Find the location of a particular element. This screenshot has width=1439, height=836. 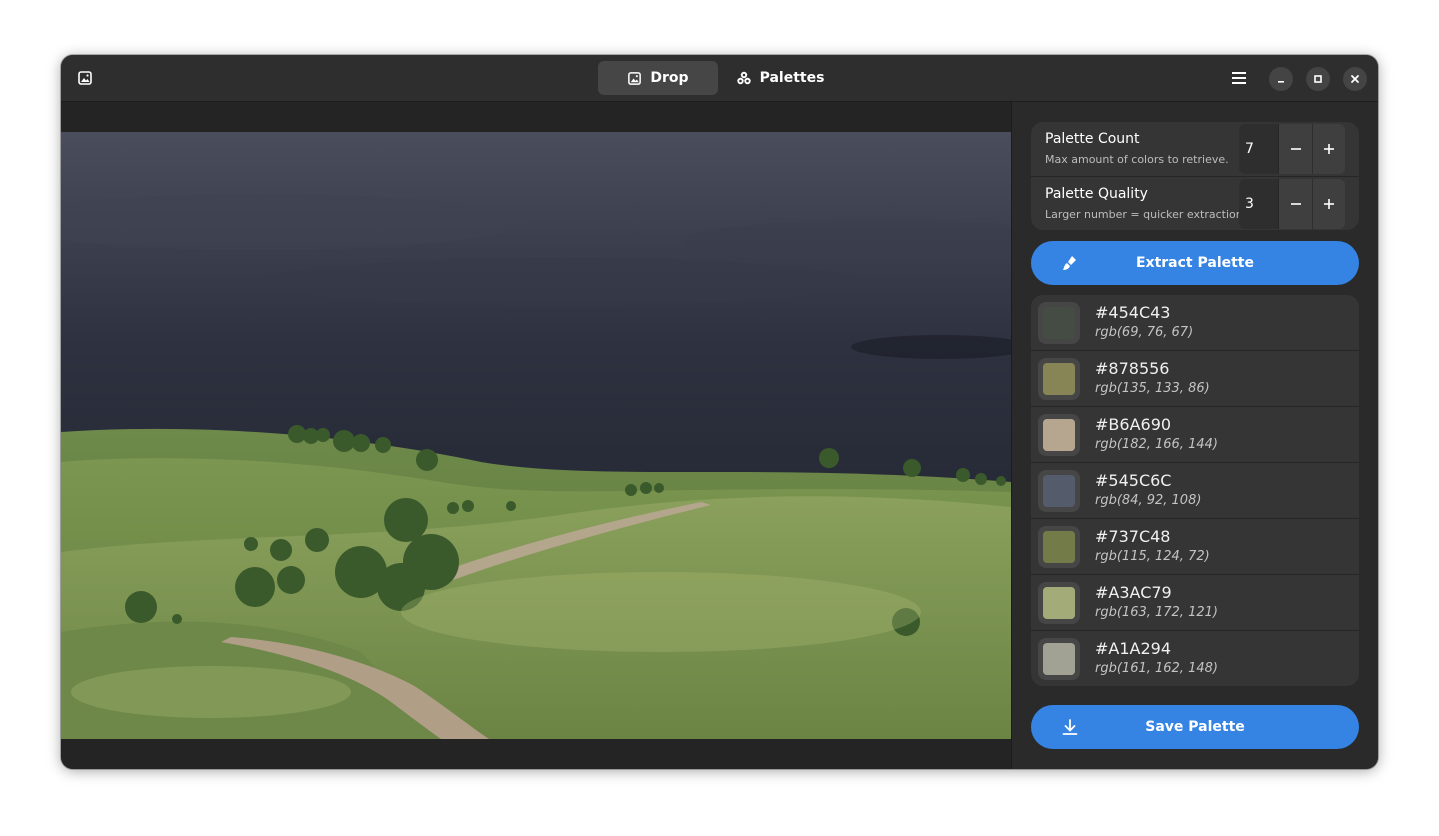

main-menu-button is located at coordinates (1239, 78).